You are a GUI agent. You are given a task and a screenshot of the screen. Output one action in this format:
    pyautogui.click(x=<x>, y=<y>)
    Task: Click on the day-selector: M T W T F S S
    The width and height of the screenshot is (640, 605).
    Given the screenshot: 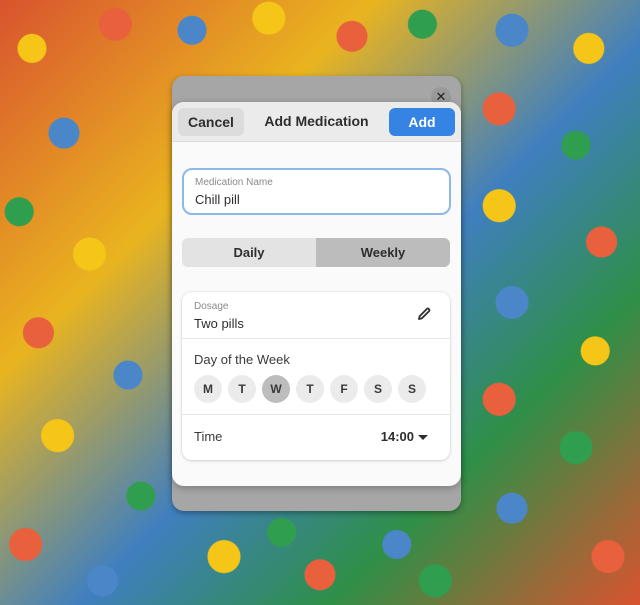 What is the action you would take?
    pyautogui.click(x=310, y=389)
    